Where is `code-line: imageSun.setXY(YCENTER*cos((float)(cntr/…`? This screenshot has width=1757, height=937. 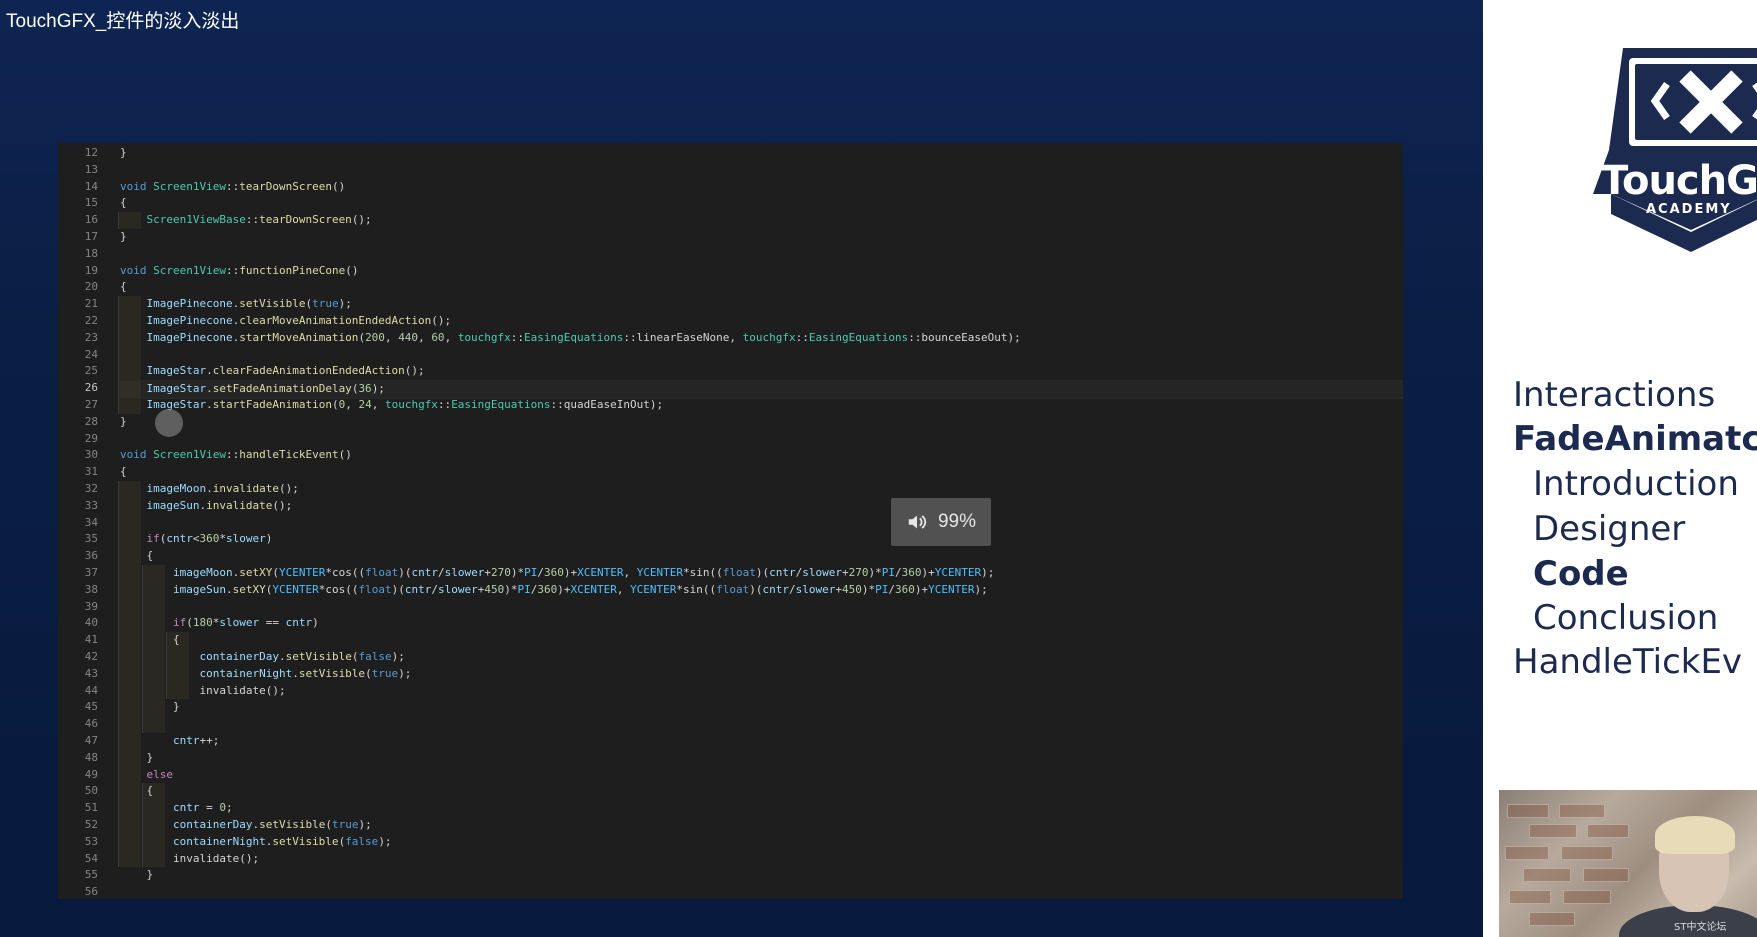
code-line: imageSun.setXY(YCENTER*cos((float)(cntr/… is located at coordinates (761, 590).